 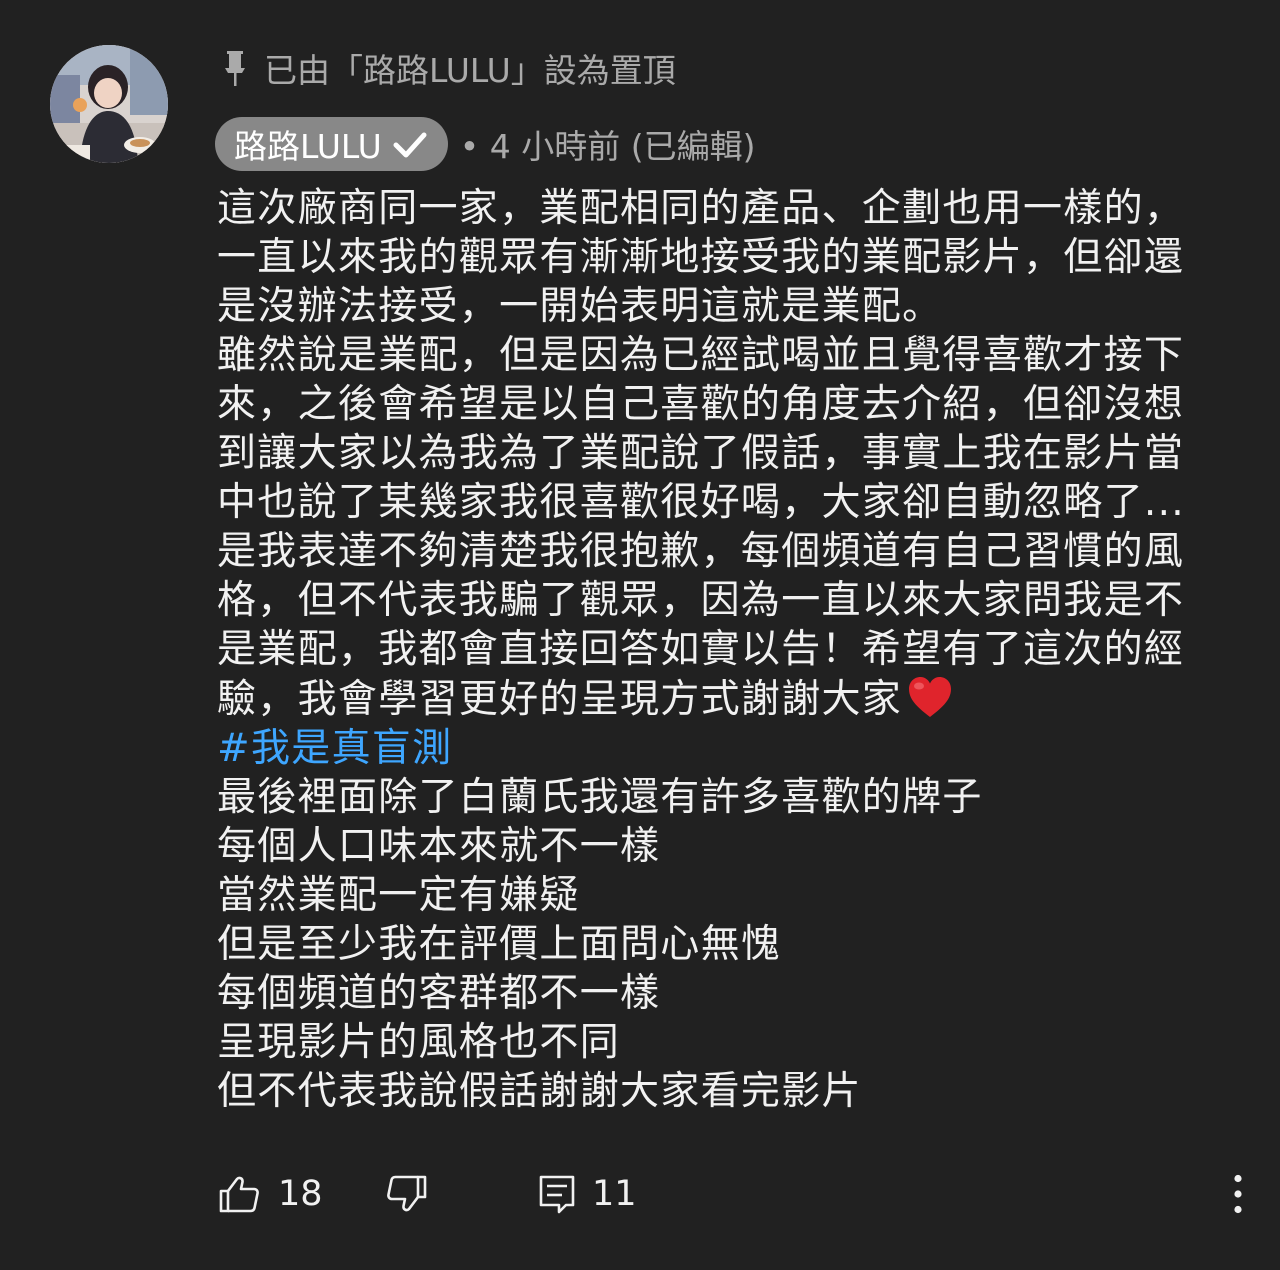 What do you see at coordinates (239, 1194) in the screenshot?
I see `thumbs-up-icon` at bounding box center [239, 1194].